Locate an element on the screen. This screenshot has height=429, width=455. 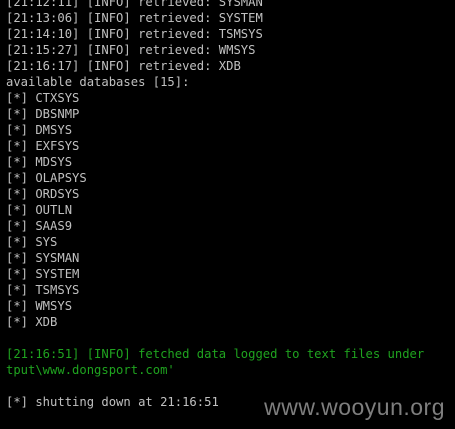
database-item: [*] DBSNMP is located at coordinates (43, 114).